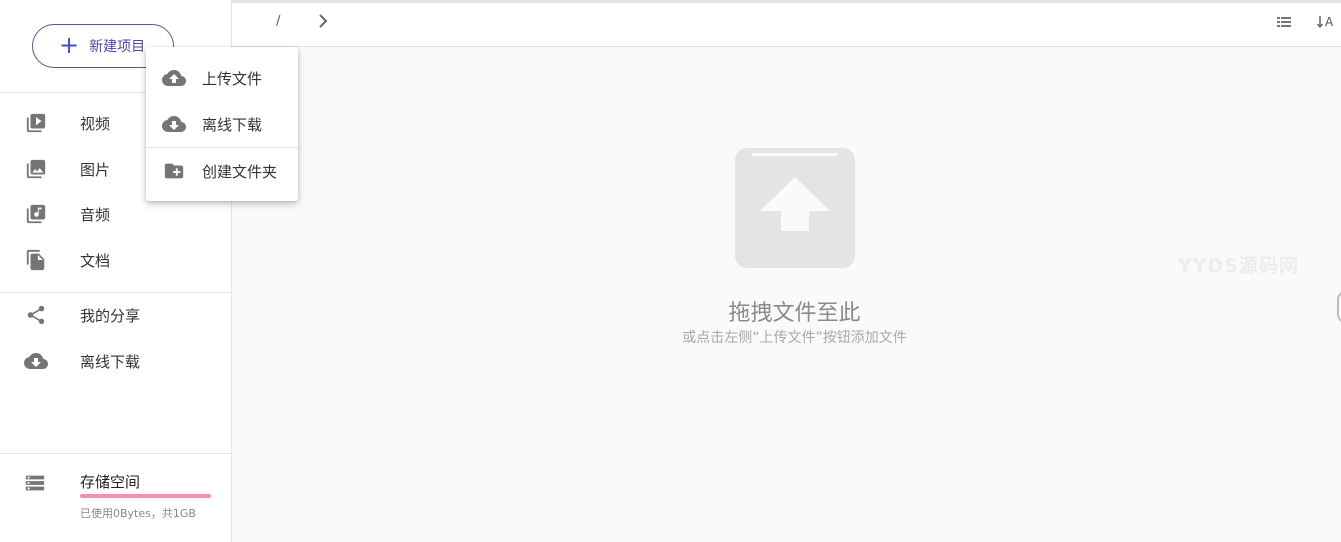  Describe the element at coordinates (232, 78) in the screenshot. I see `menu-item-label: 上传文件` at that location.